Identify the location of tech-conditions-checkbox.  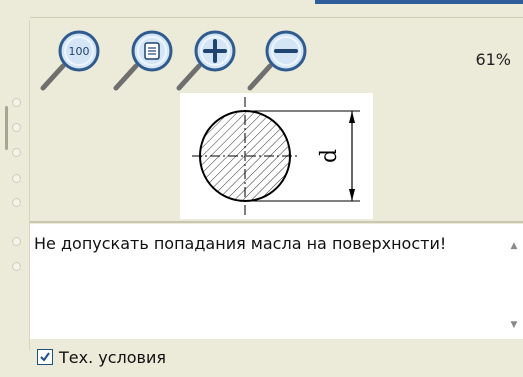
(45, 357).